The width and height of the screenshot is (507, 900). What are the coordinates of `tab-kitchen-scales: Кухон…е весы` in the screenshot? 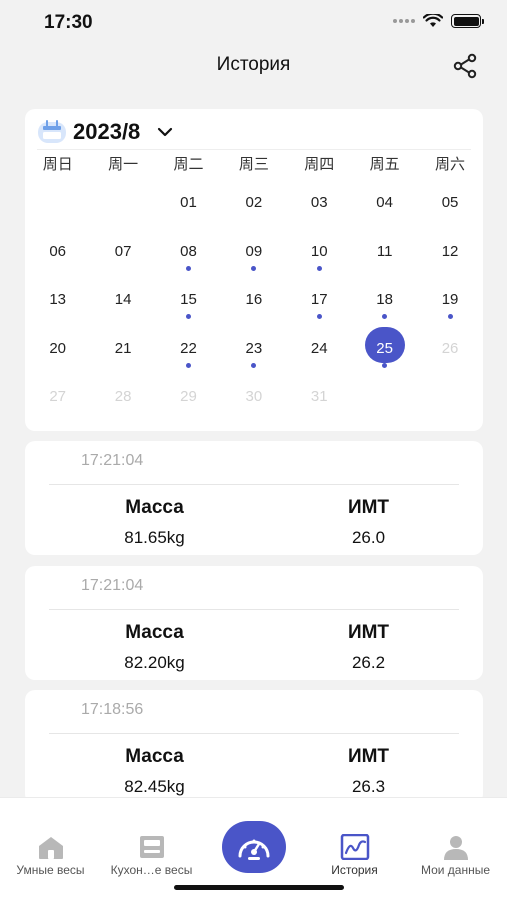 It's located at (151, 855).